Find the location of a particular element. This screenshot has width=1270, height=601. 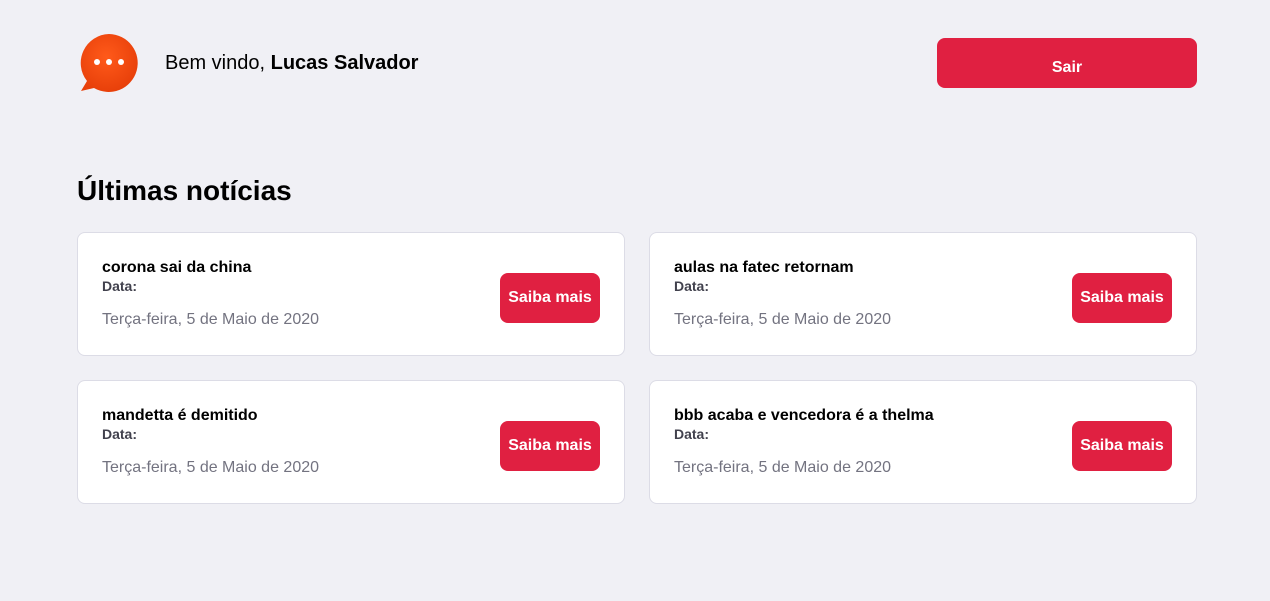

news-title: corona sai da china is located at coordinates (177, 267).